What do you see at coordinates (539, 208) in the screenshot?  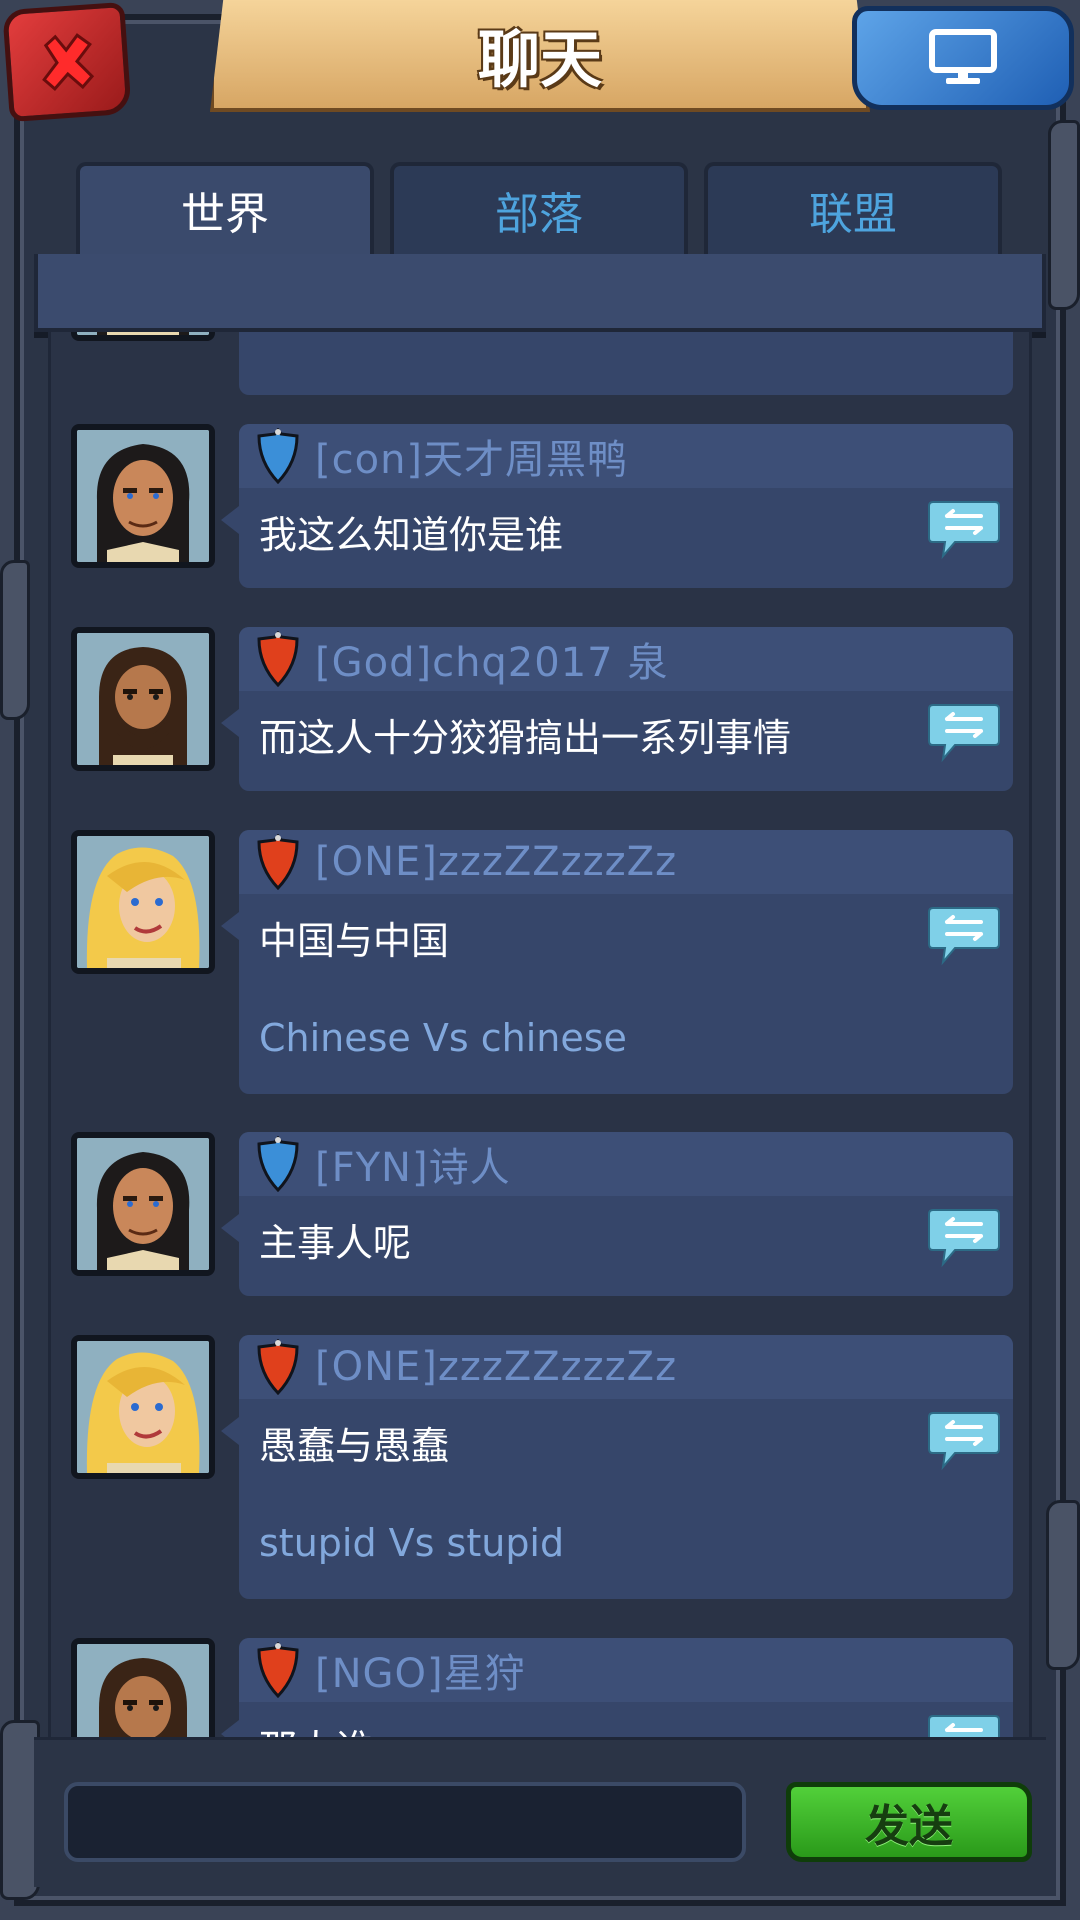 I see `tab-tribe: 部落` at bounding box center [539, 208].